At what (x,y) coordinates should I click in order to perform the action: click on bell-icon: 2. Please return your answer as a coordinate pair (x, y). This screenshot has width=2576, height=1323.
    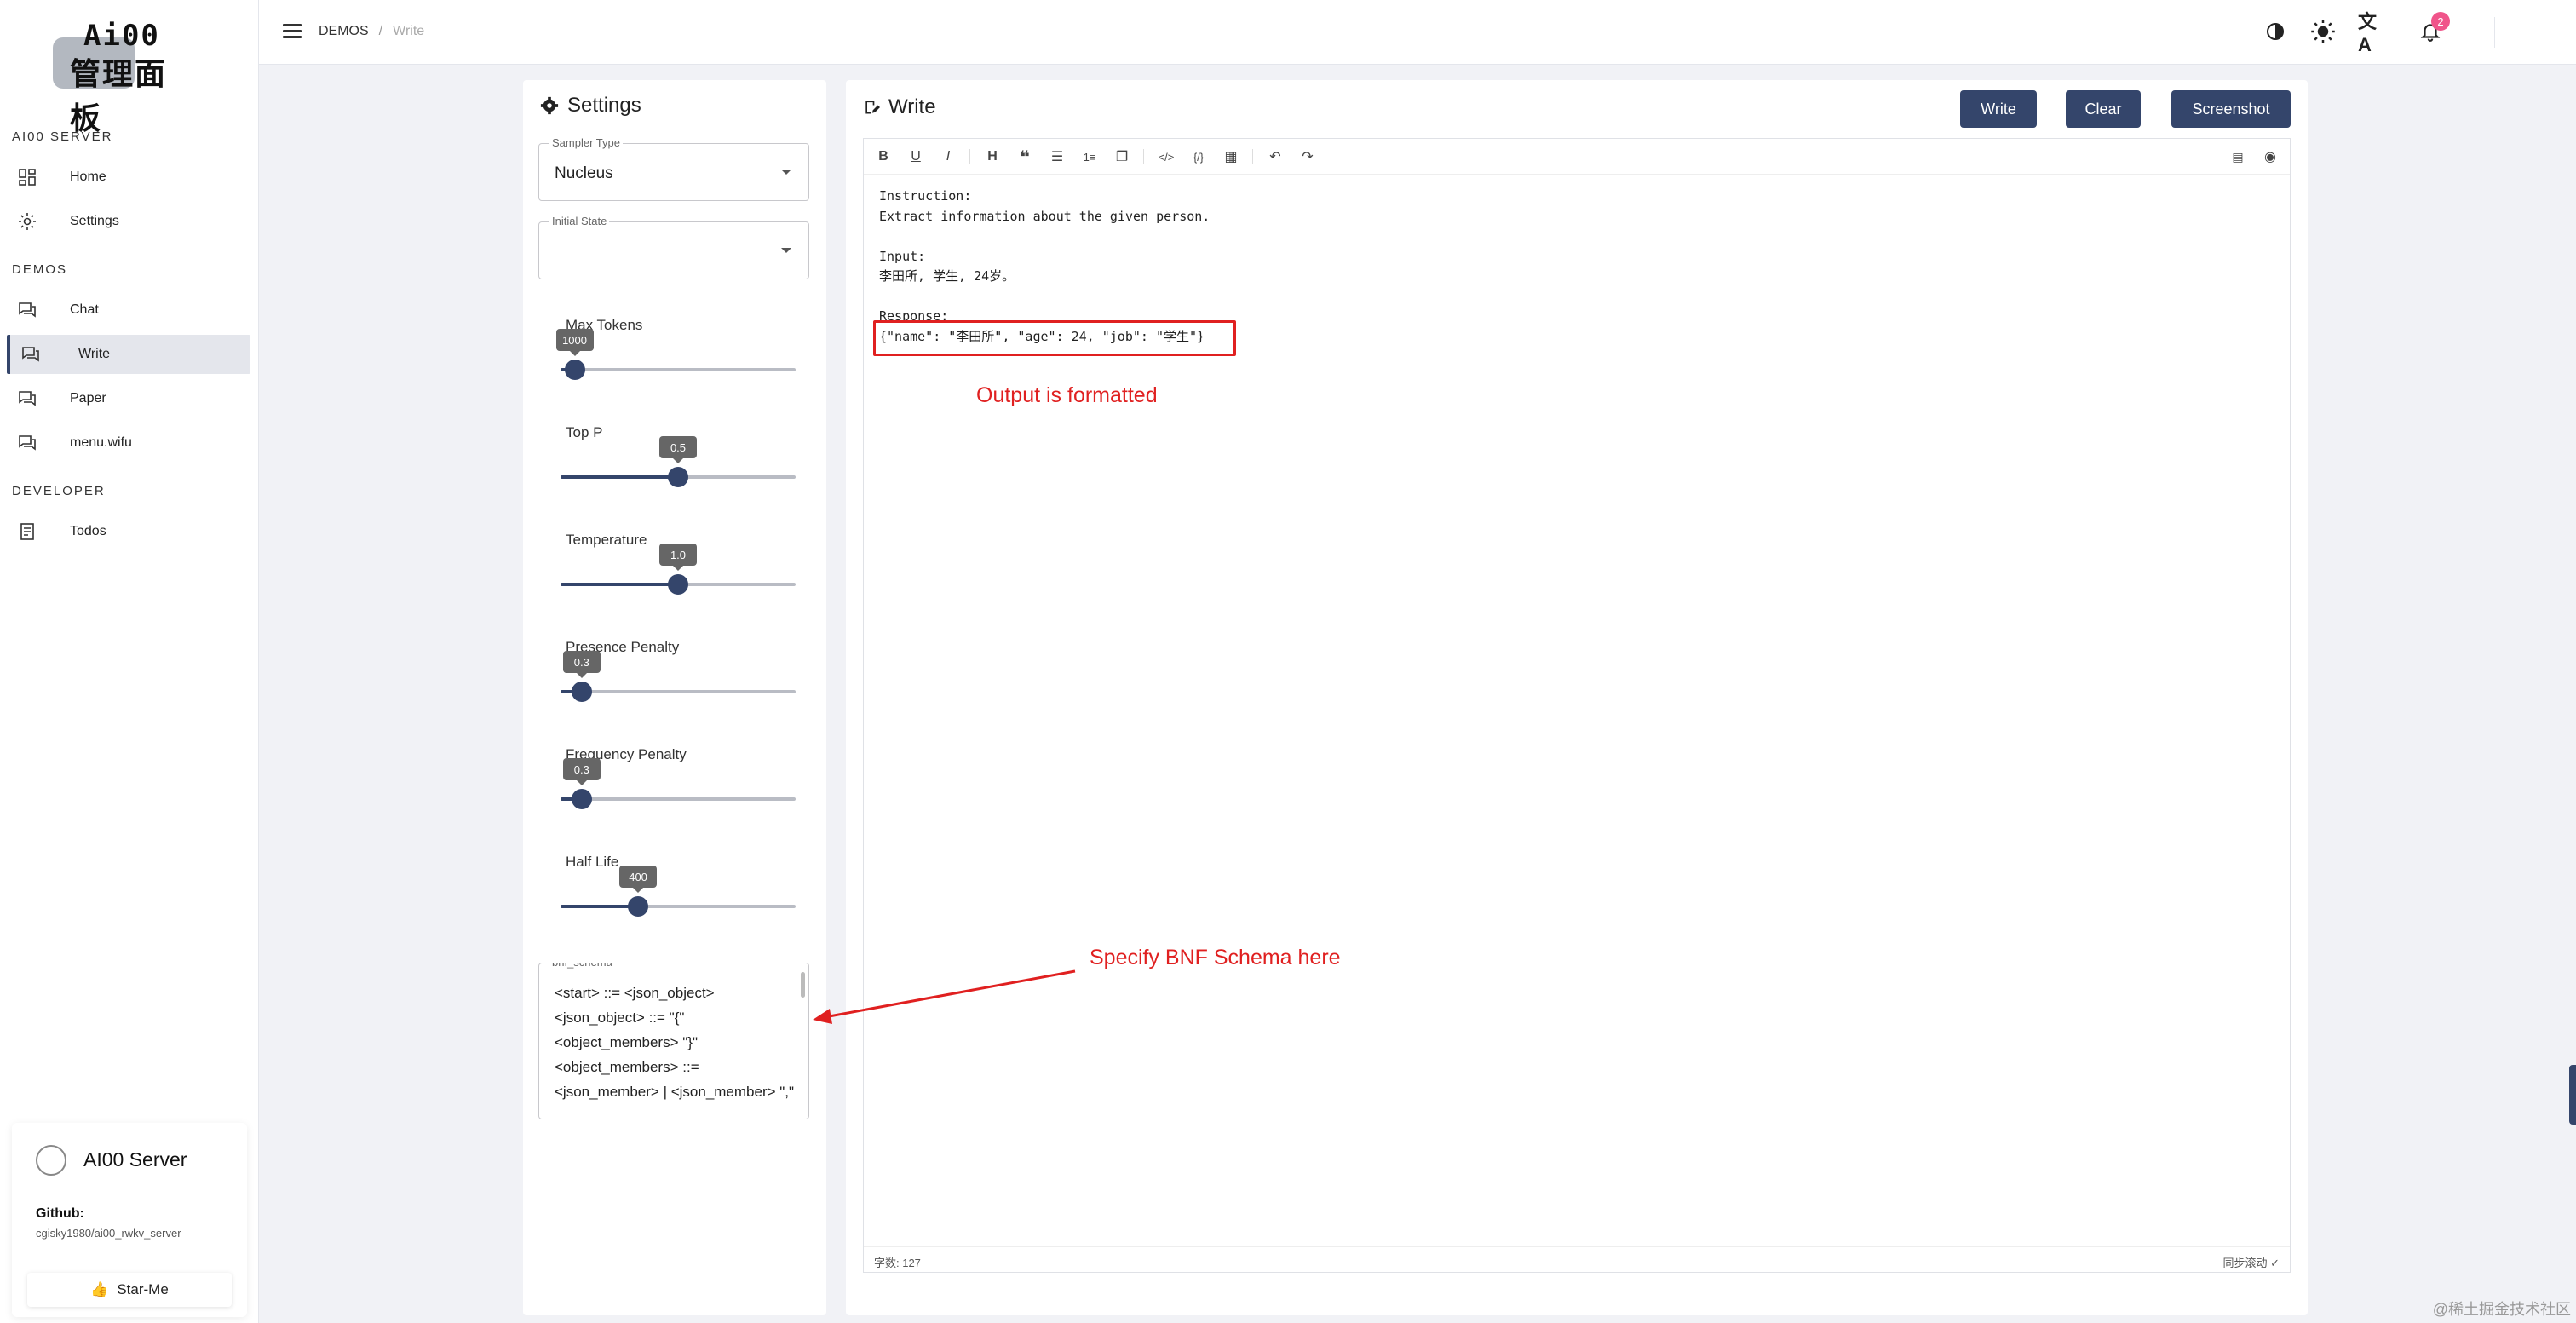
    Looking at the image, I should click on (2434, 28).